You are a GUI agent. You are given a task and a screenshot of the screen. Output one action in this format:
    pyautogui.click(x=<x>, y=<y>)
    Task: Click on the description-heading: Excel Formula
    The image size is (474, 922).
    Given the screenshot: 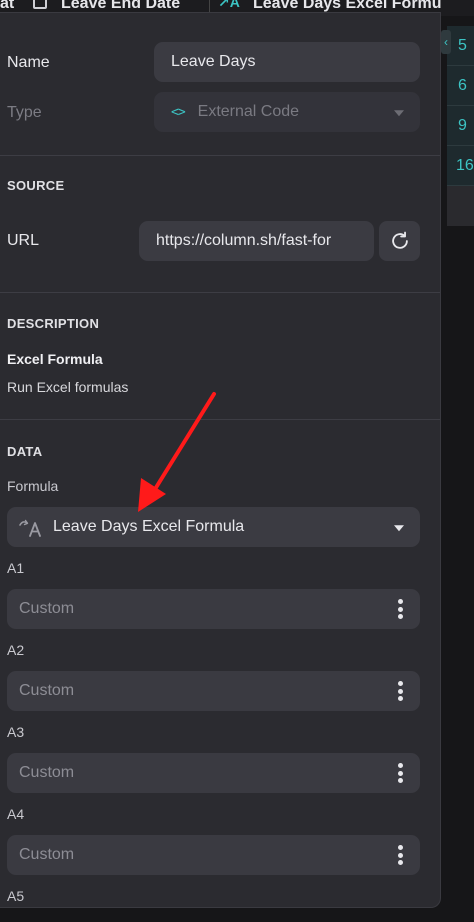 What is the action you would take?
    pyautogui.click(x=55, y=359)
    